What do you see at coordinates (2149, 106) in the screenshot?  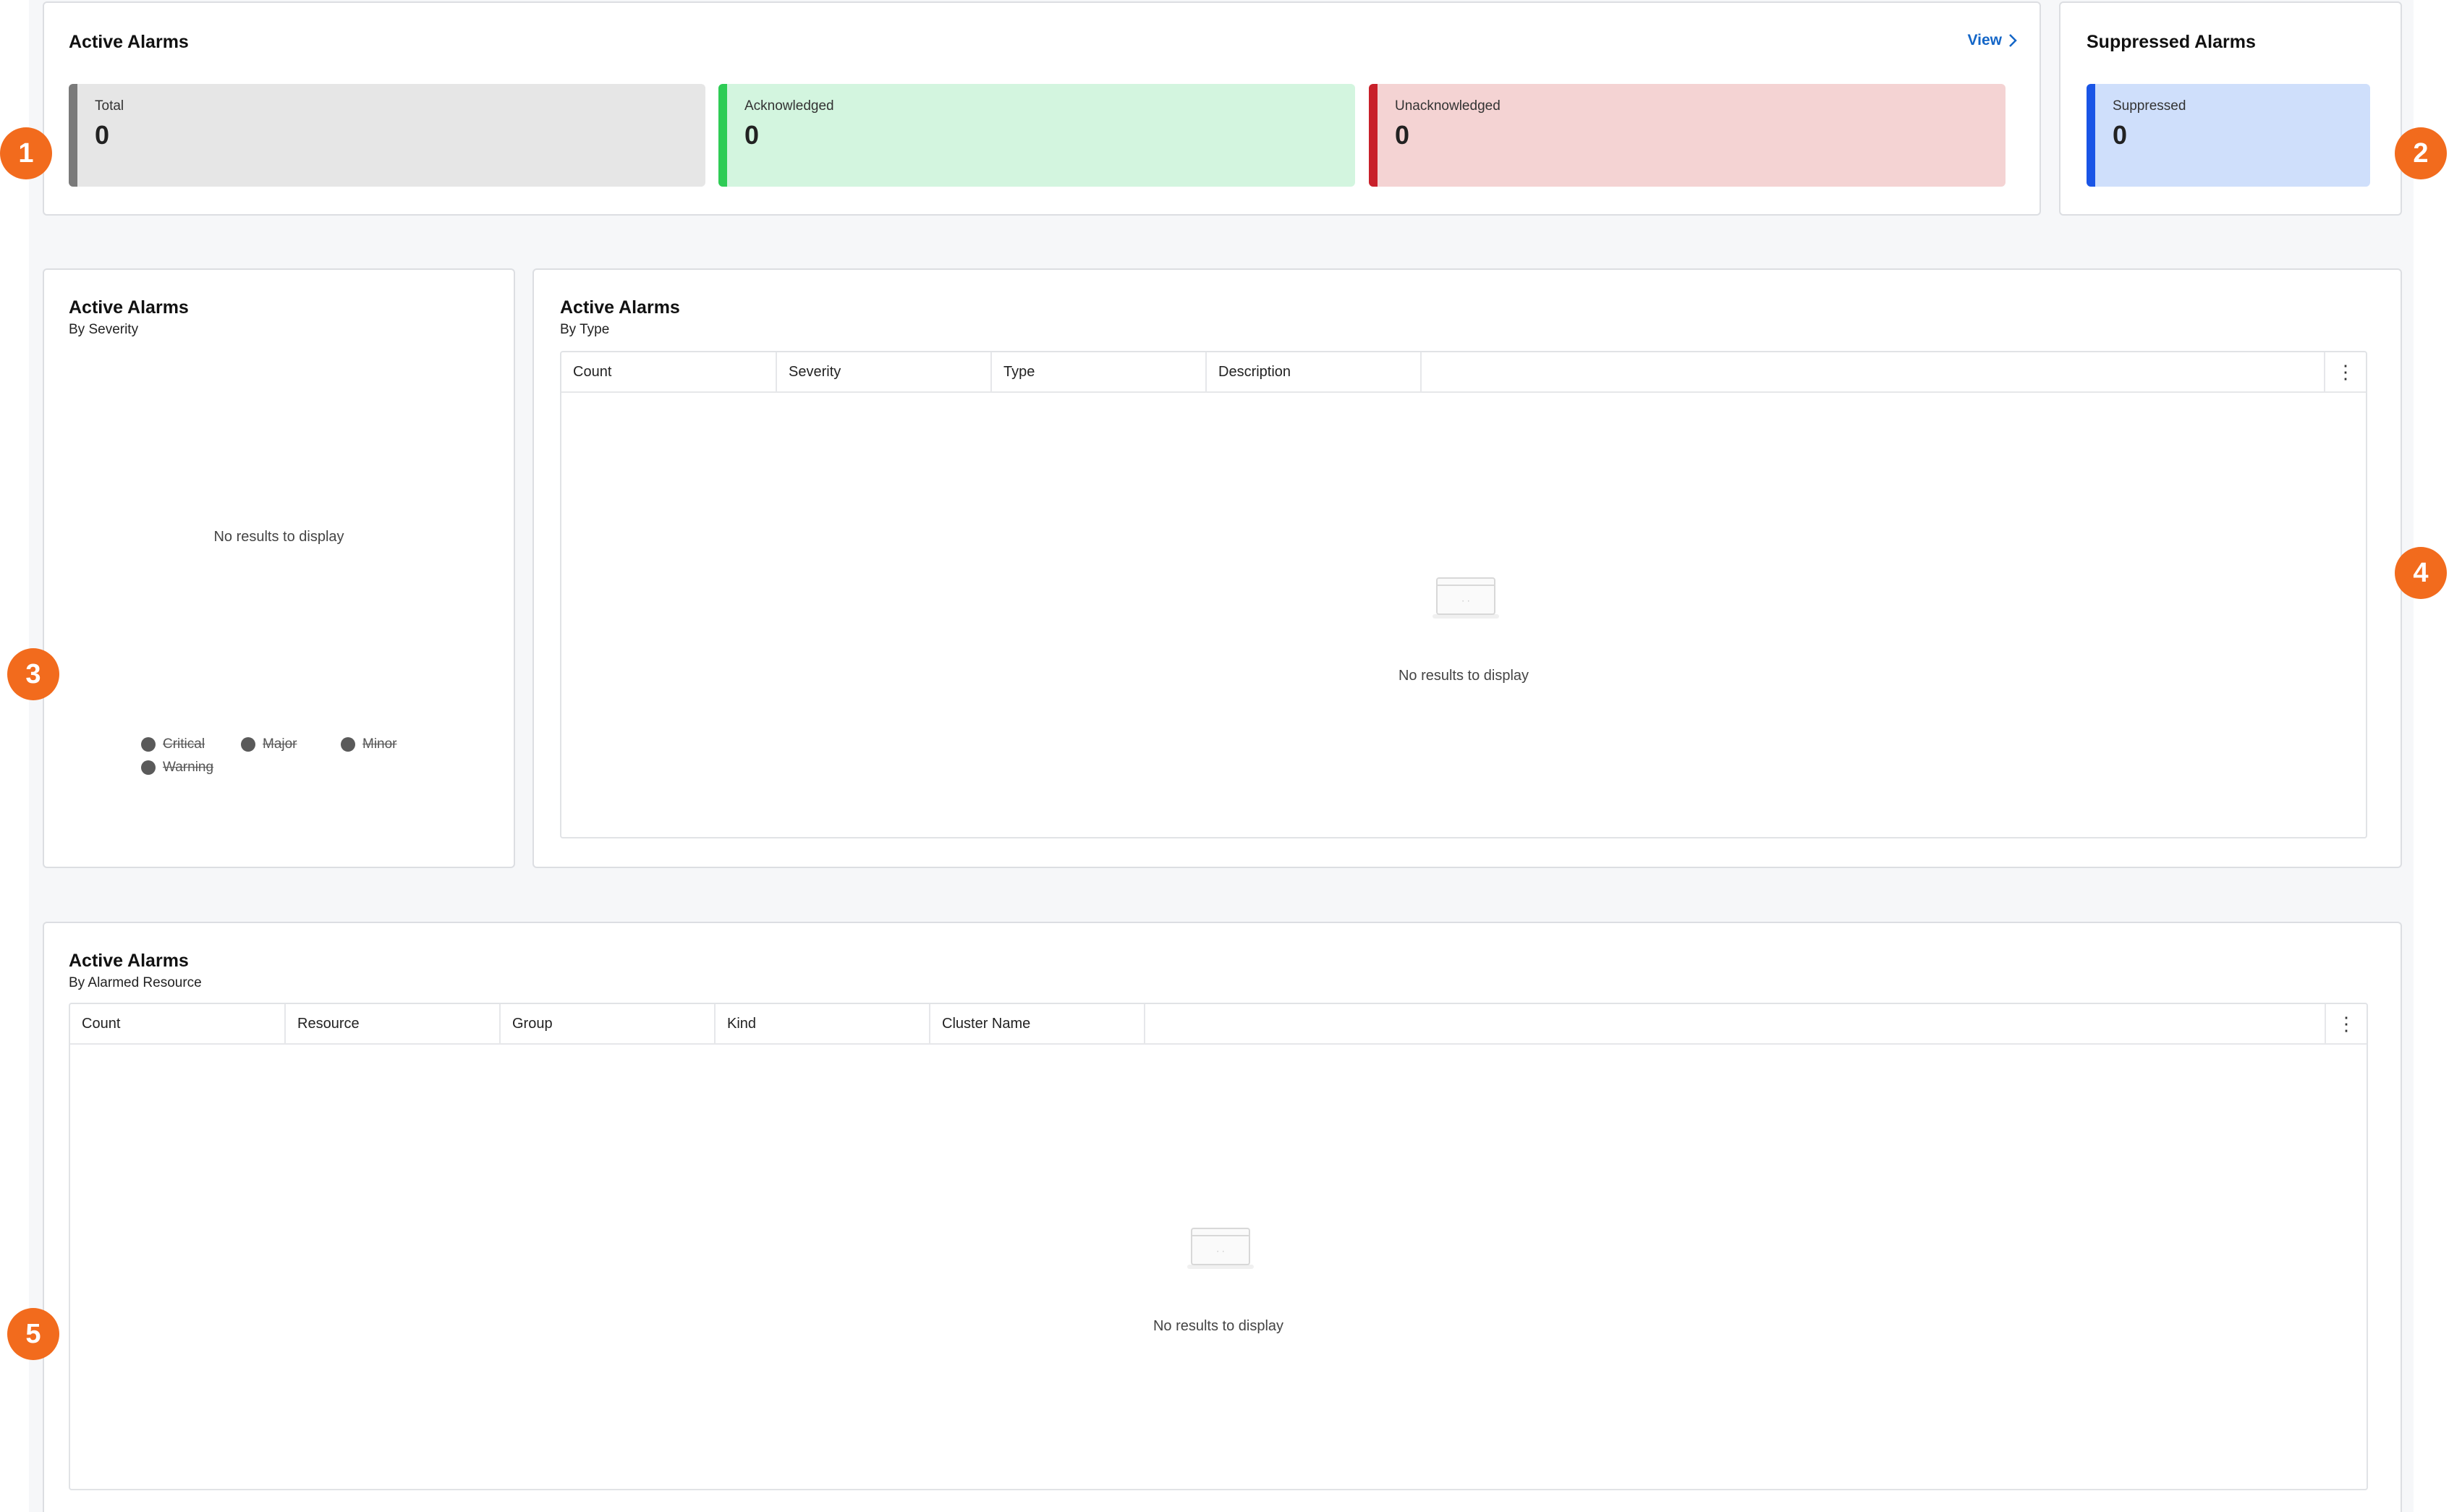 I see `stat-label: Suppressed` at bounding box center [2149, 106].